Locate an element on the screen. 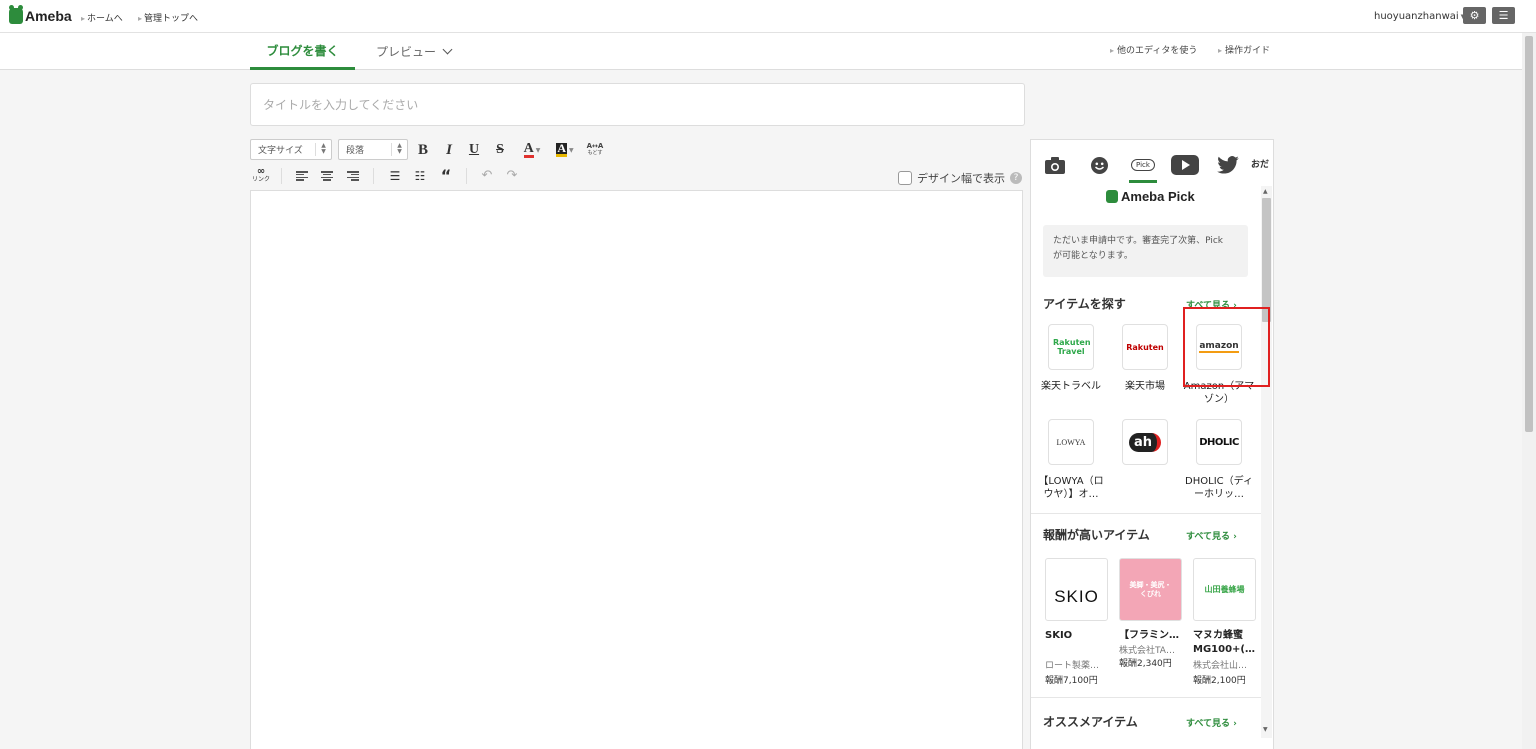 This screenshot has height=749, width=1536. link-icon: ∞ is located at coordinates (261, 171).